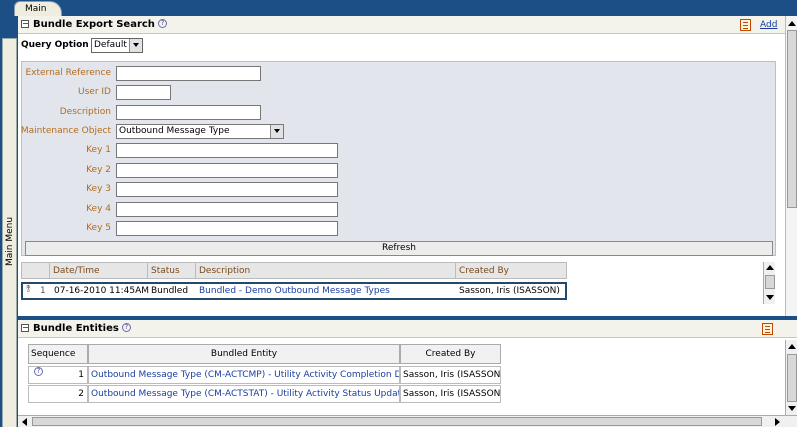 This screenshot has height=427, width=797. I want to click on description-column-header: Description, so click(326, 271).